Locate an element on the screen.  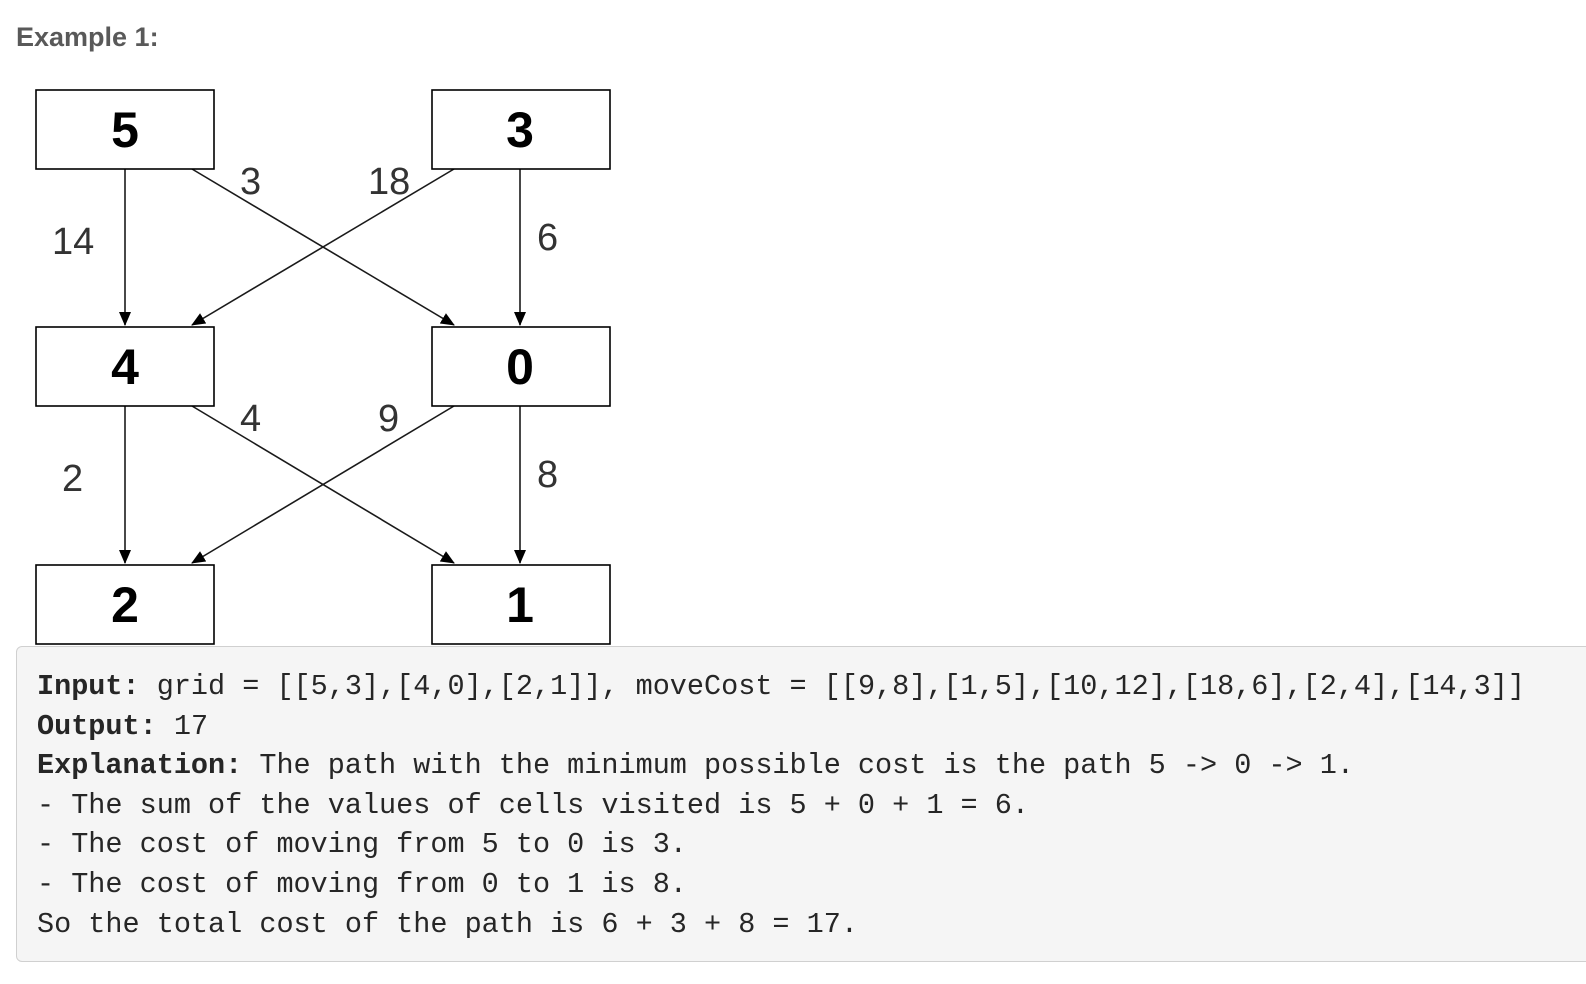
grid-cell-value: 2 is located at coordinates (125, 605).